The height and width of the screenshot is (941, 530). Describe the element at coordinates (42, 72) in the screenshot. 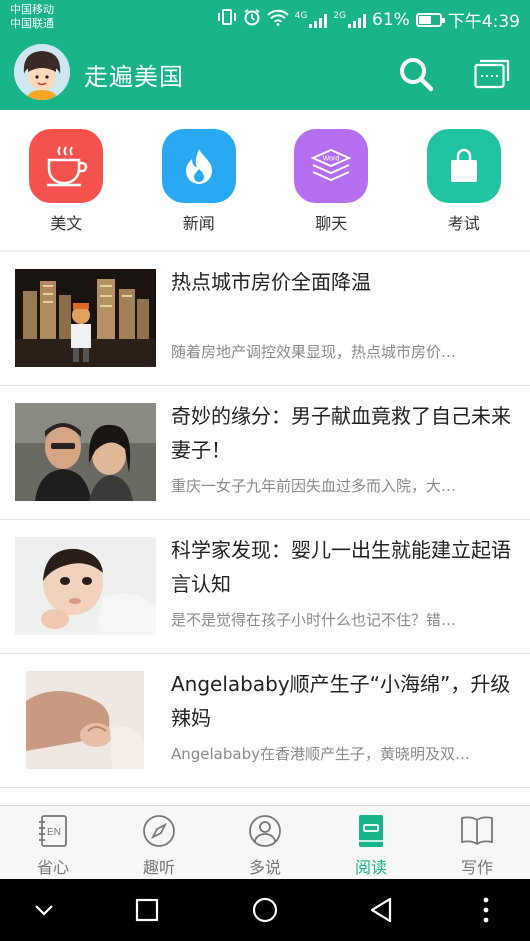

I see `avatar` at that location.